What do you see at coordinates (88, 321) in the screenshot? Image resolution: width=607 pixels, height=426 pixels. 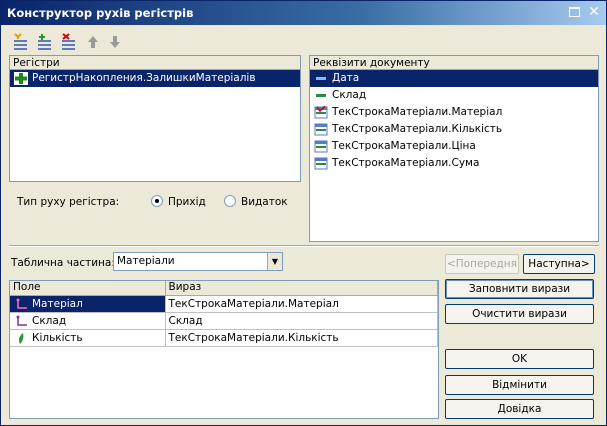 I see `field-cell: Склад` at bounding box center [88, 321].